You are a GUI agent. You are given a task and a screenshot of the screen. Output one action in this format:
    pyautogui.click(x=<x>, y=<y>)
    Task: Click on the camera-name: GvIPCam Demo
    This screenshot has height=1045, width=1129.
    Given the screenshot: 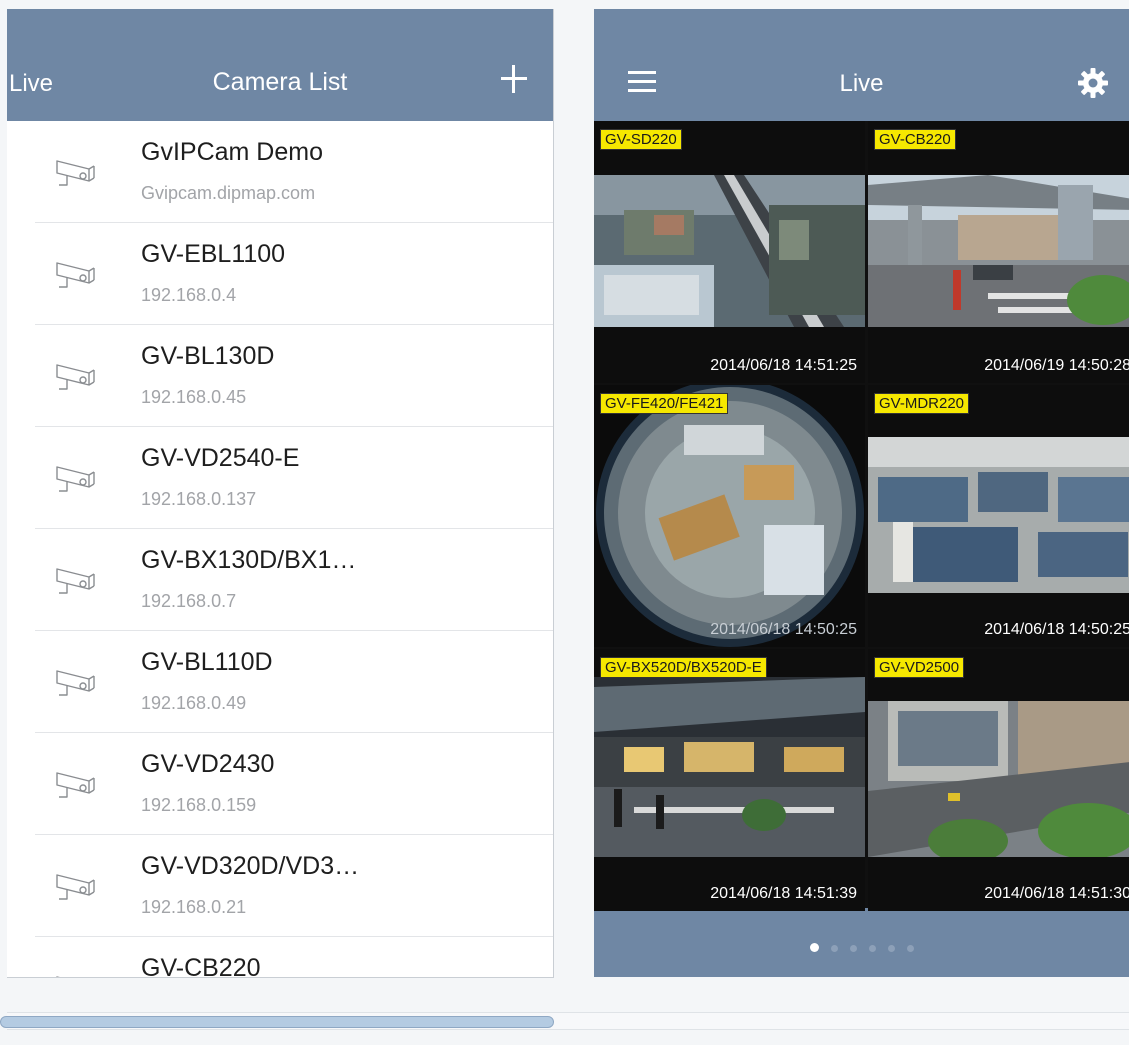 What is the action you would take?
    pyautogui.click(x=232, y=152)
    